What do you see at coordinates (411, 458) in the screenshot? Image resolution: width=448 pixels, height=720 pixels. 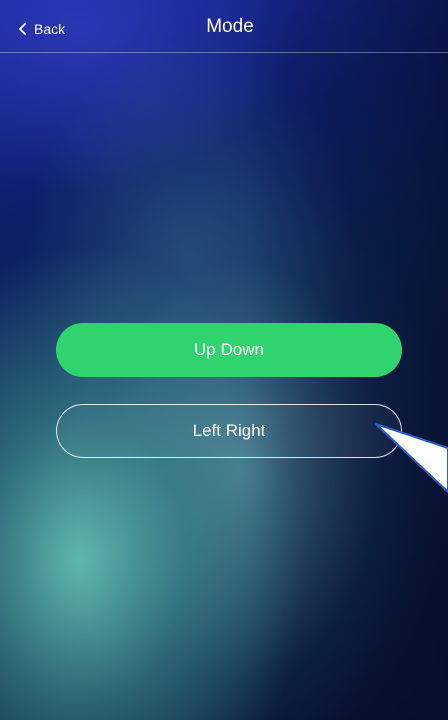 I see `annotation-arrow-icon` at bounding box center [411, 458].